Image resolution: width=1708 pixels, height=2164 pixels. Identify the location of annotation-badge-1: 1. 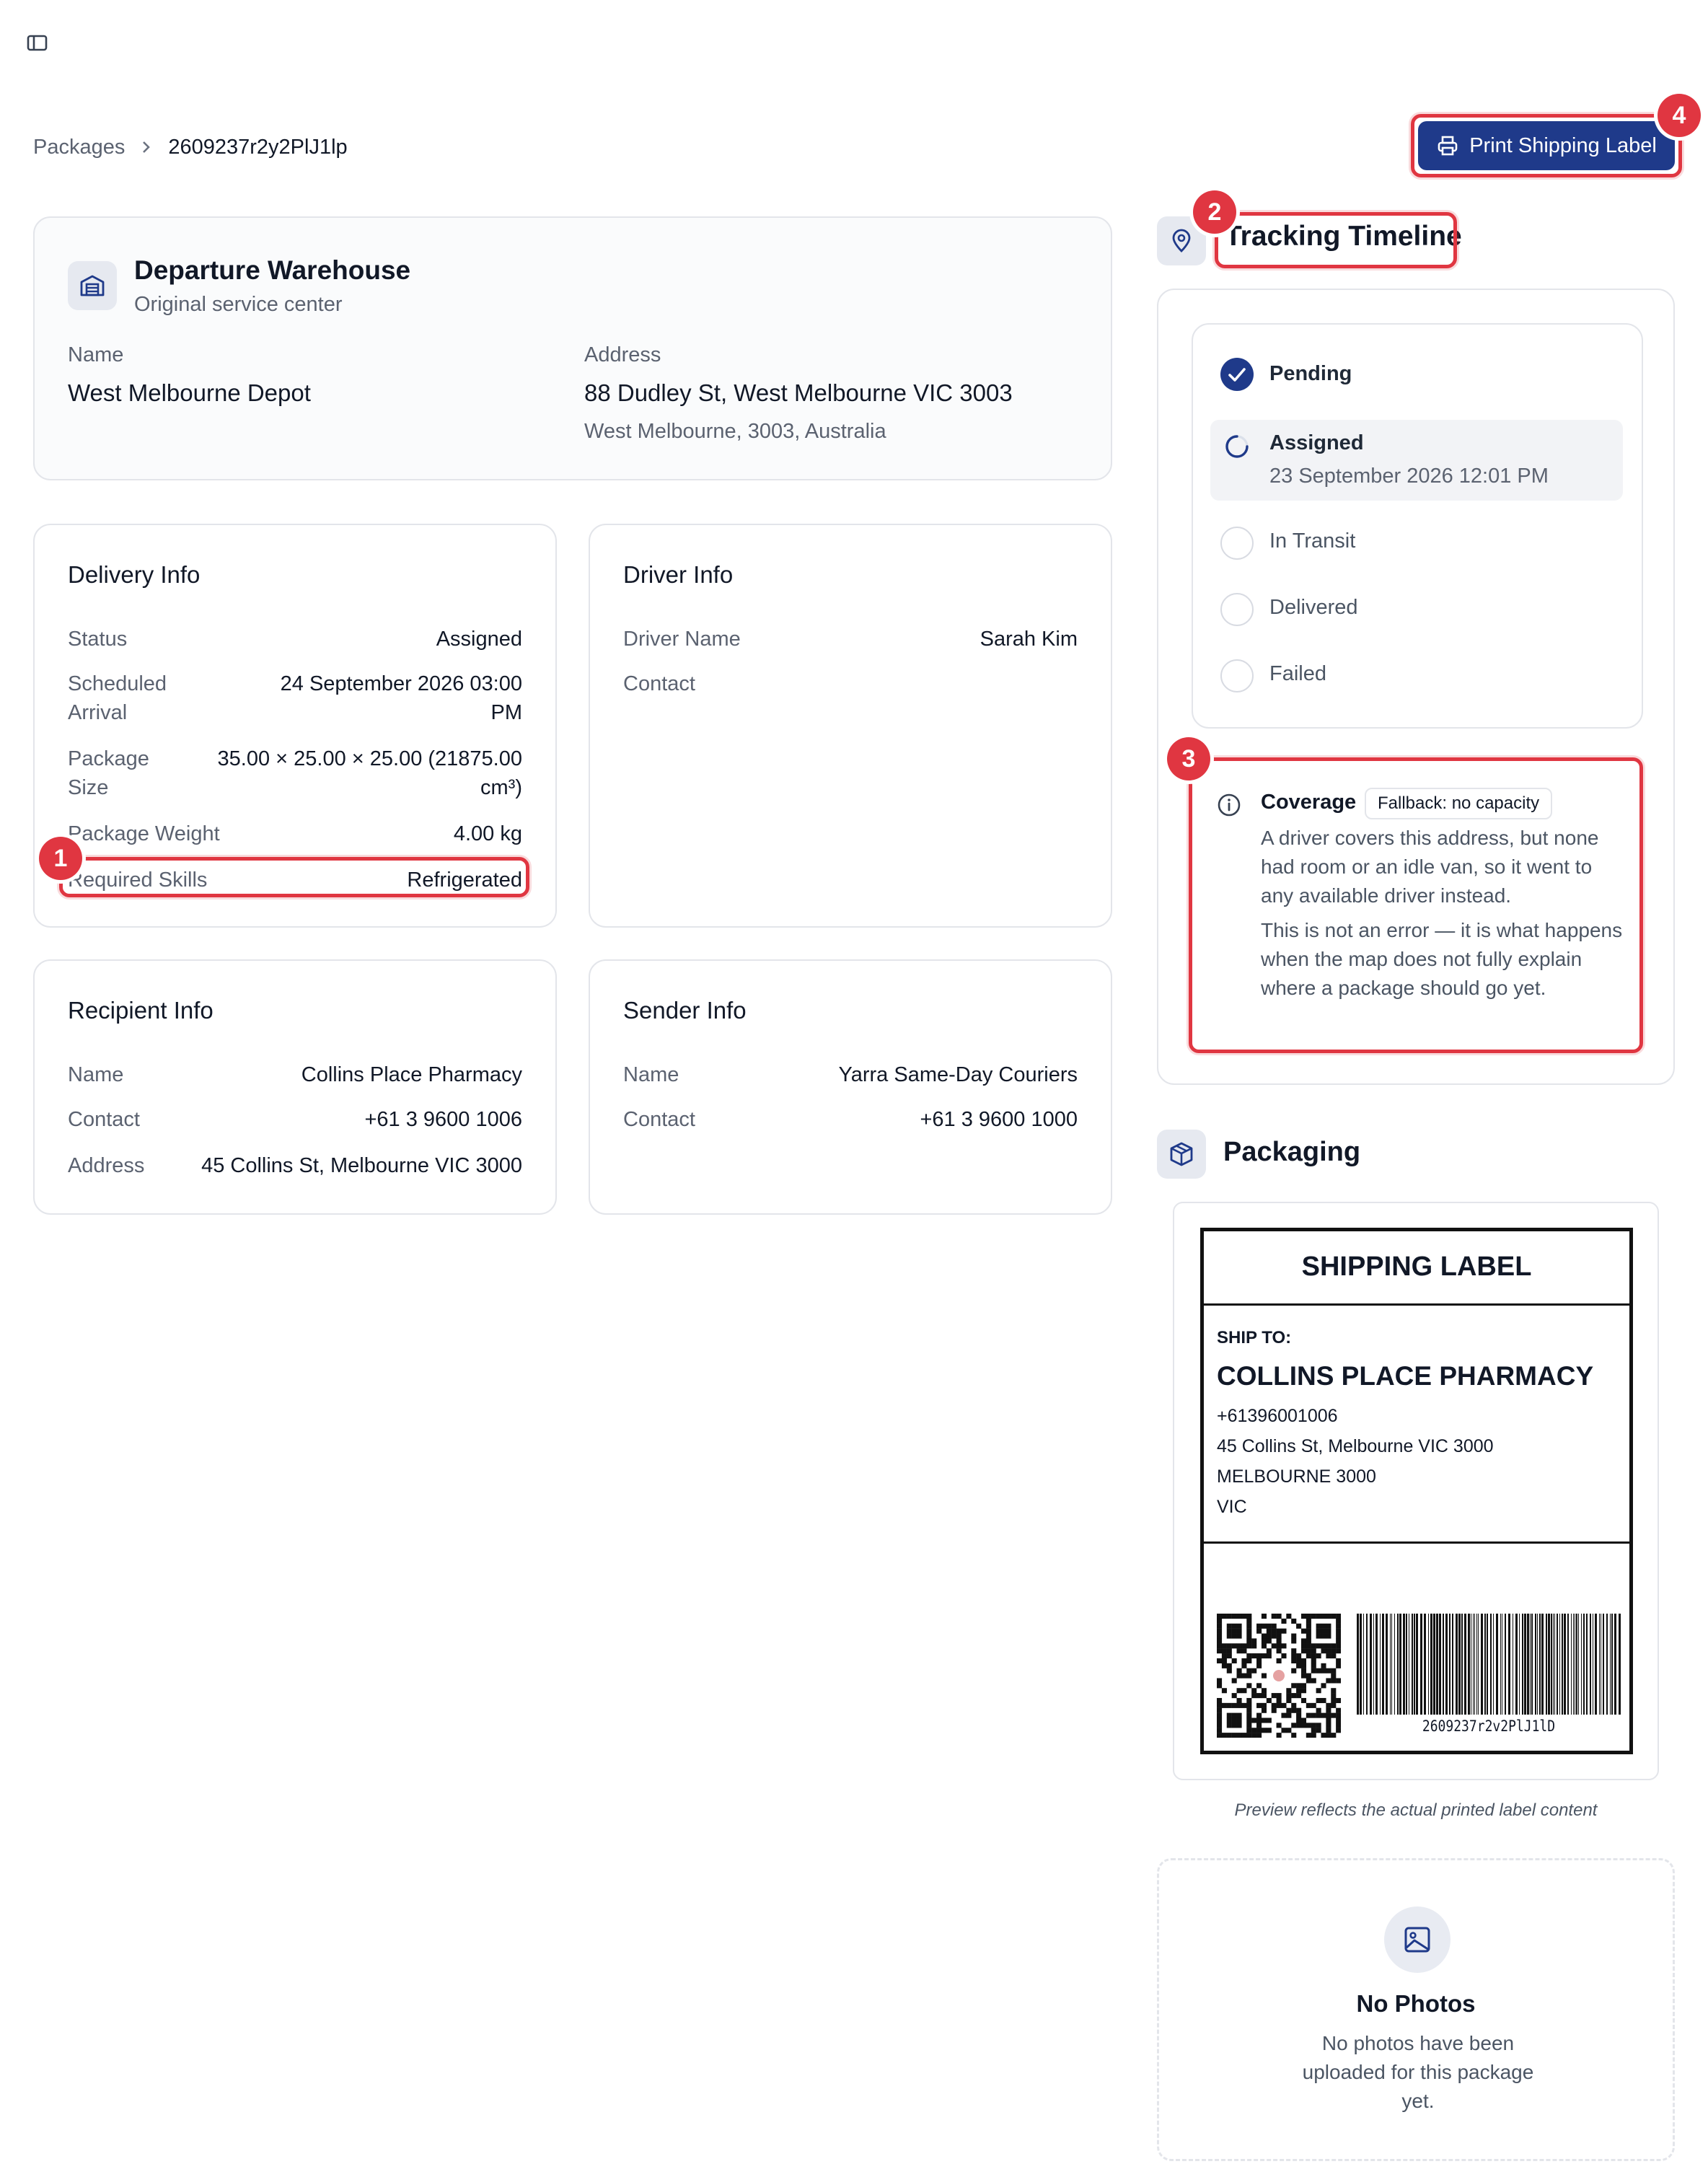
(60, 859).